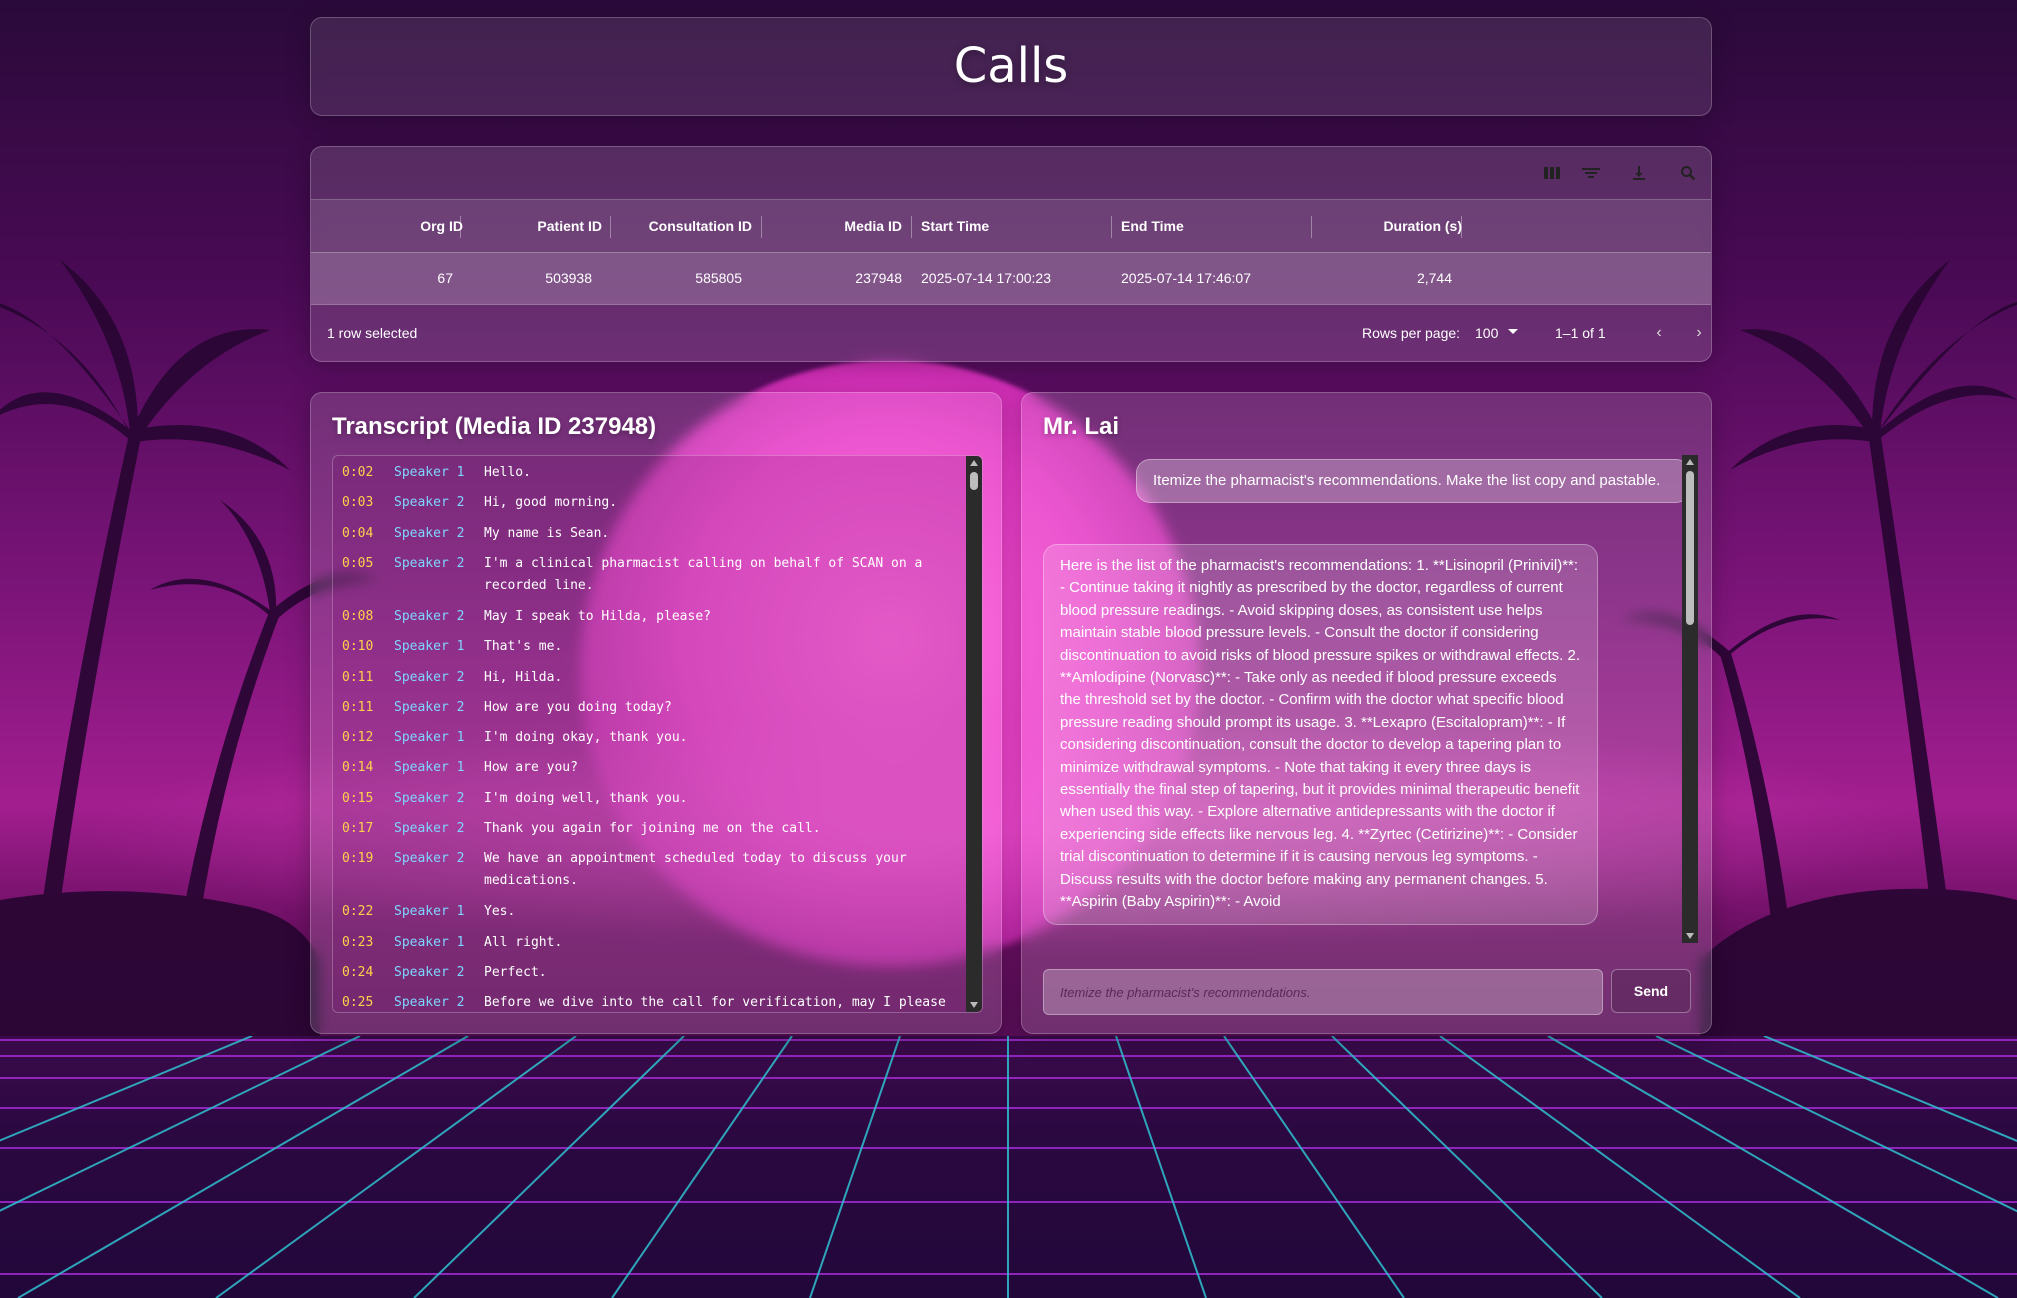  What do you see at coordinates (358, 798) in the screenshot?
I see `timestamp: 0:15` at bounding box center [358, 798].